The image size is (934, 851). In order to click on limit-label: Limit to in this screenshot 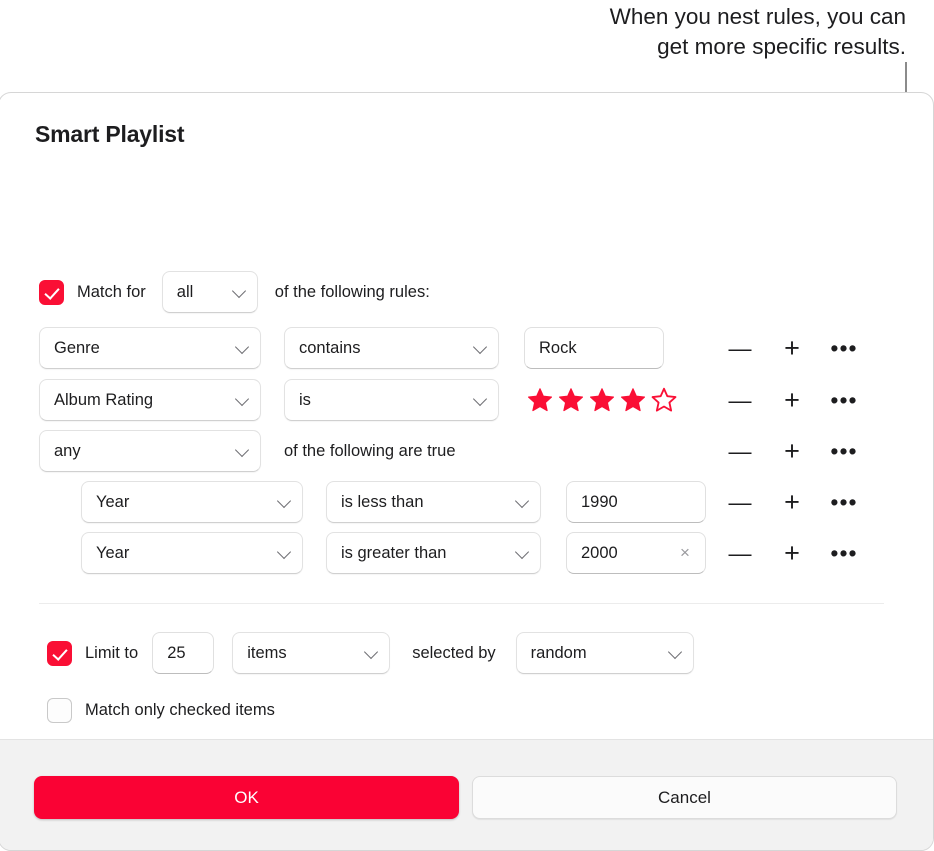, I will do `click(112, 652)`.